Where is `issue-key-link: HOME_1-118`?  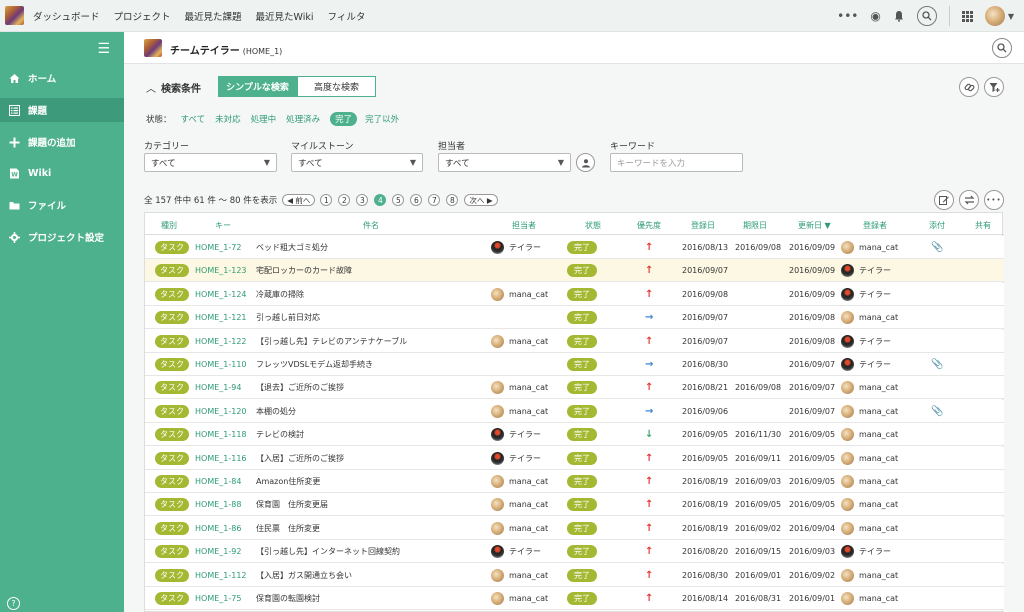 issue-key-link: HOME_1-118 is located at coordinates (221, 434).